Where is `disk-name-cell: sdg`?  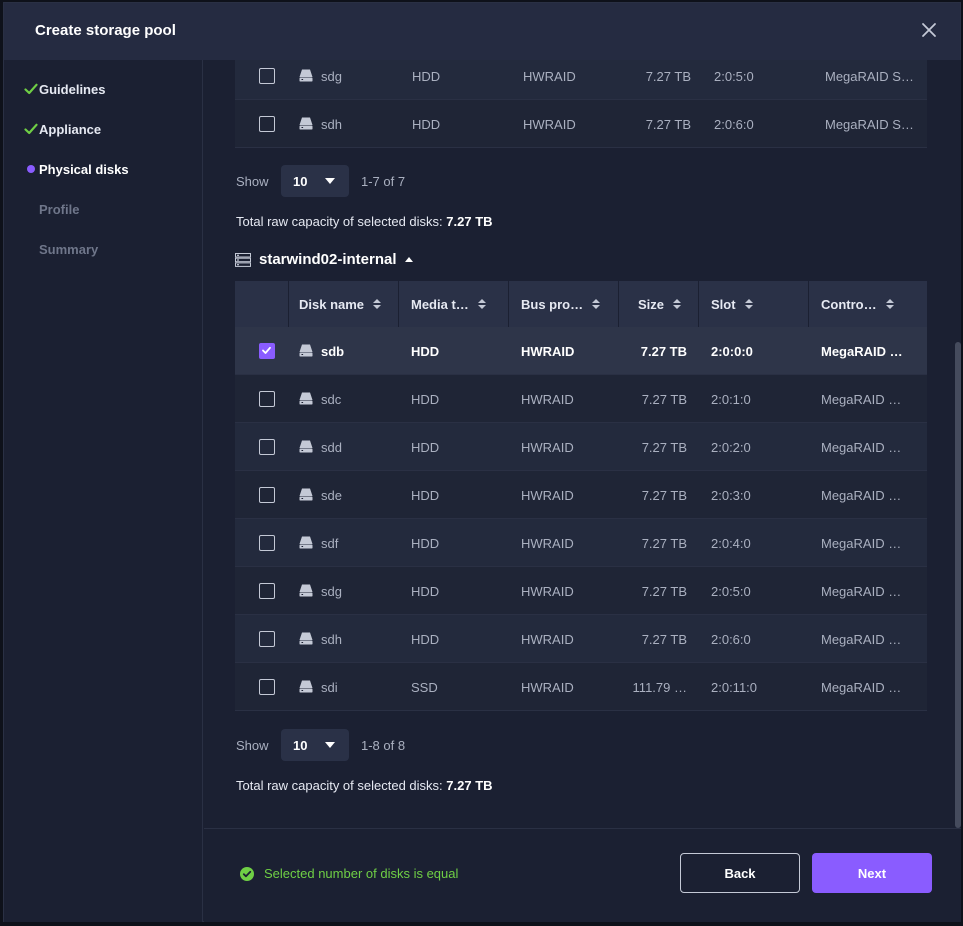 disk-name-cell: sdg is located at coordinates (331, 591).